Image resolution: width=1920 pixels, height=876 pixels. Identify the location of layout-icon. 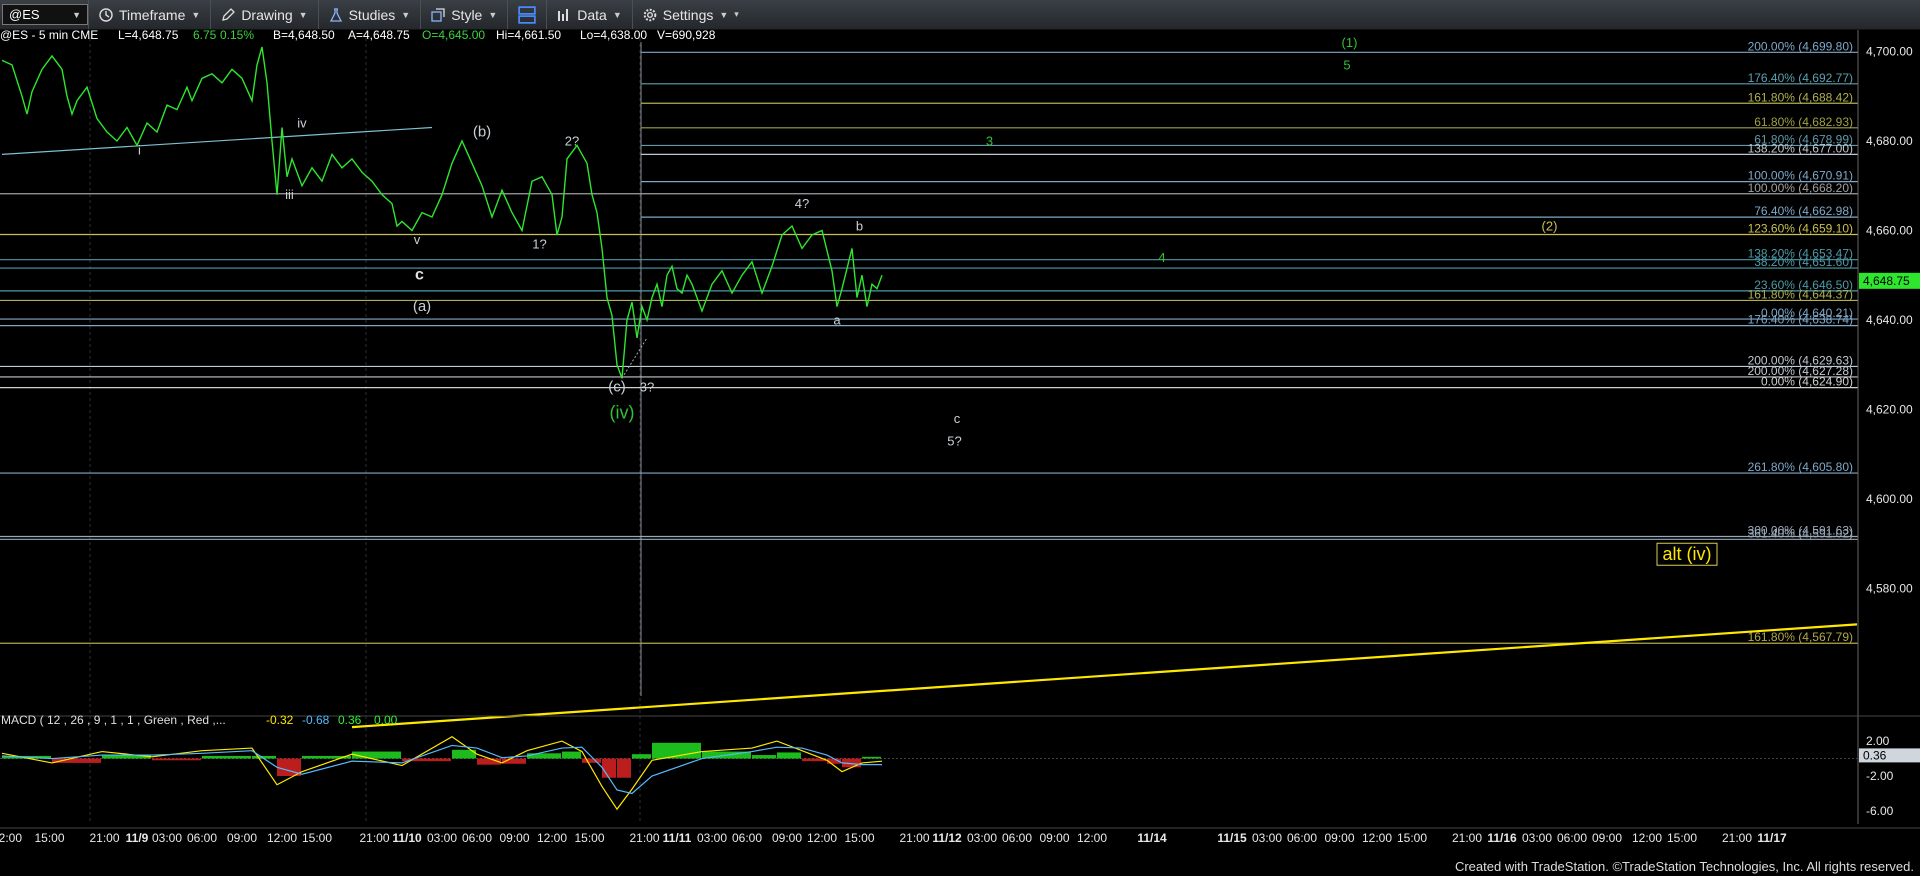
(527, 14).